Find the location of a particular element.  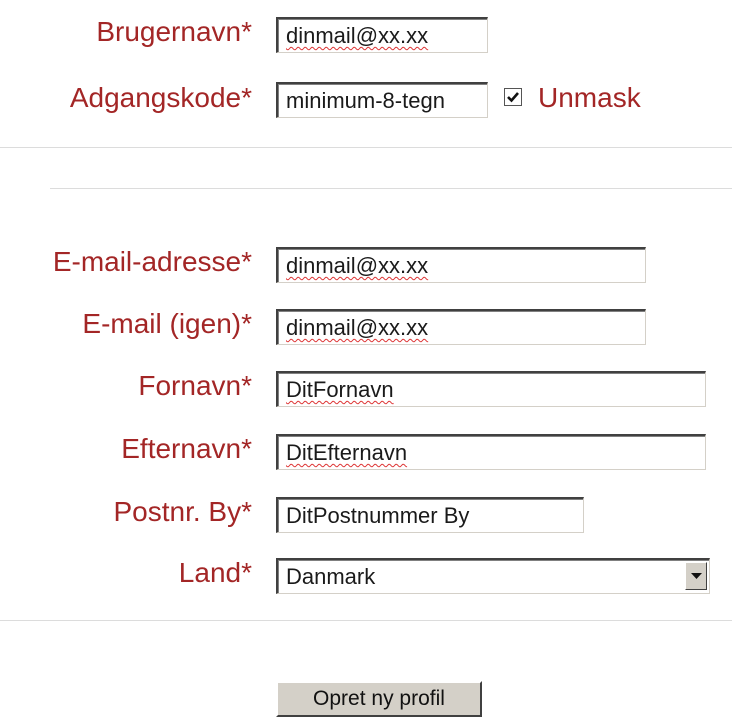

last-name-label-text: Efternavn is located at coordinates (181, 448).